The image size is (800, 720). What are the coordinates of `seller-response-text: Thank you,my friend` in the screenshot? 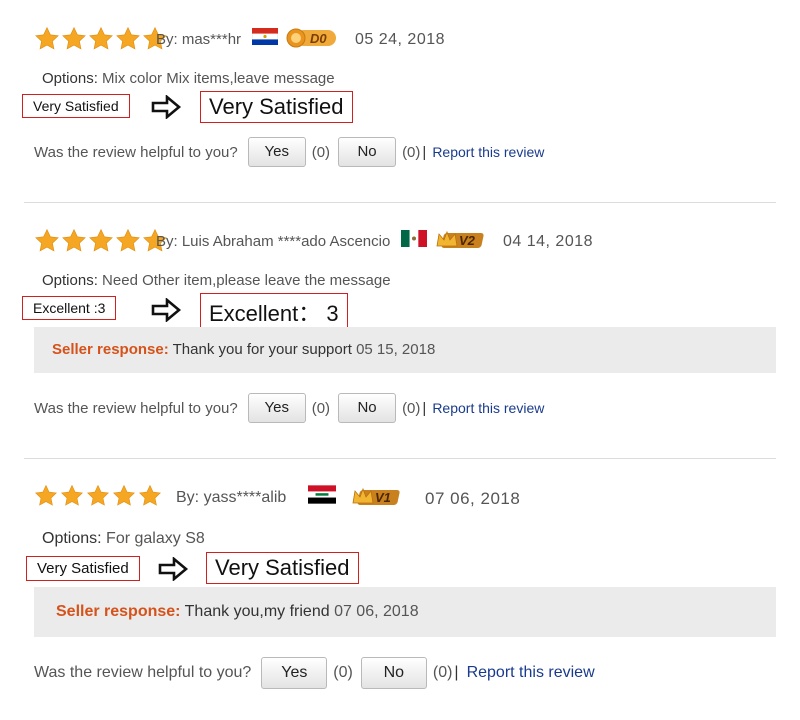 It's located at (257, 611).